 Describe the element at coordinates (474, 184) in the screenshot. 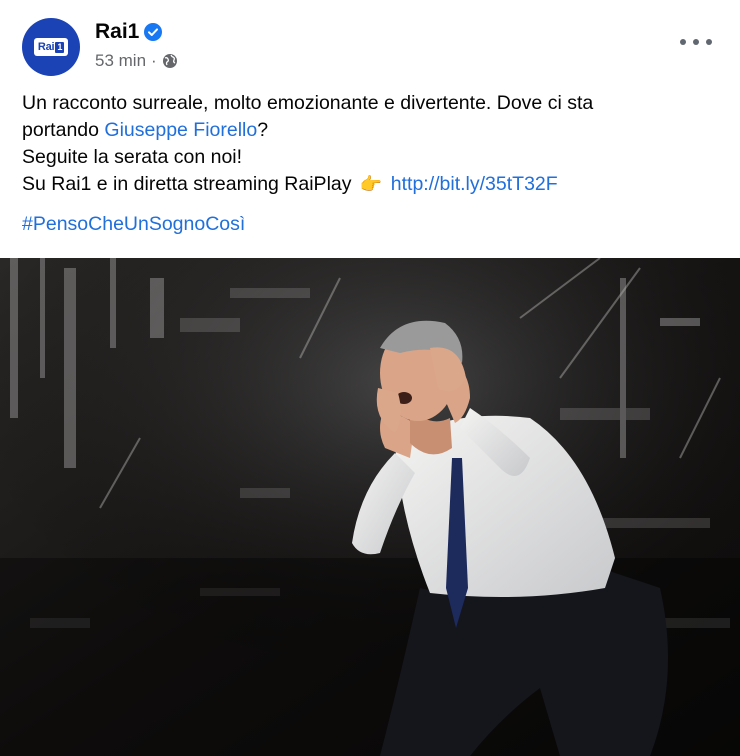

I see `url-link: http://bit.ly/35tT32F` at that location.